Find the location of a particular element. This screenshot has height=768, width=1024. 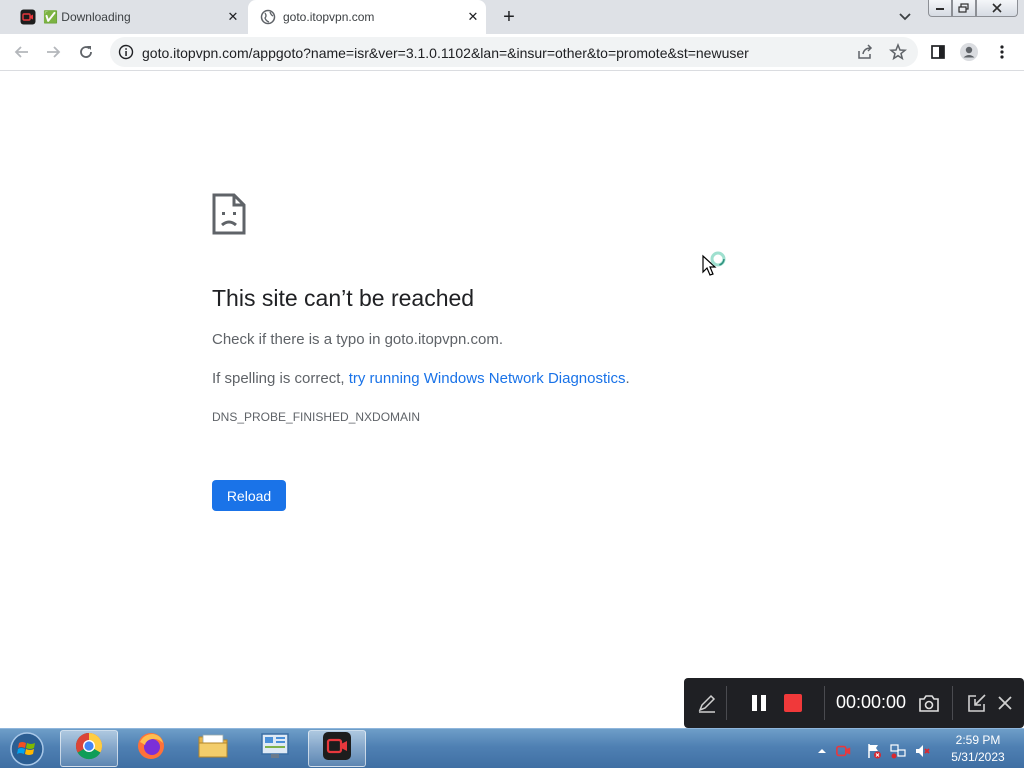

pen-annotate-icon is located at coordinates (707, 703).